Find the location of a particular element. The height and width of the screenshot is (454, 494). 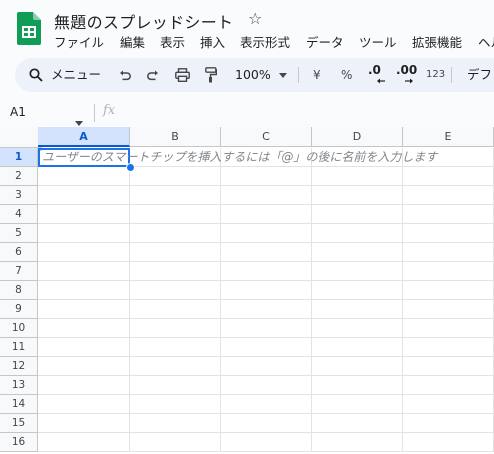

print-icon is located at coordinates (182, 75).